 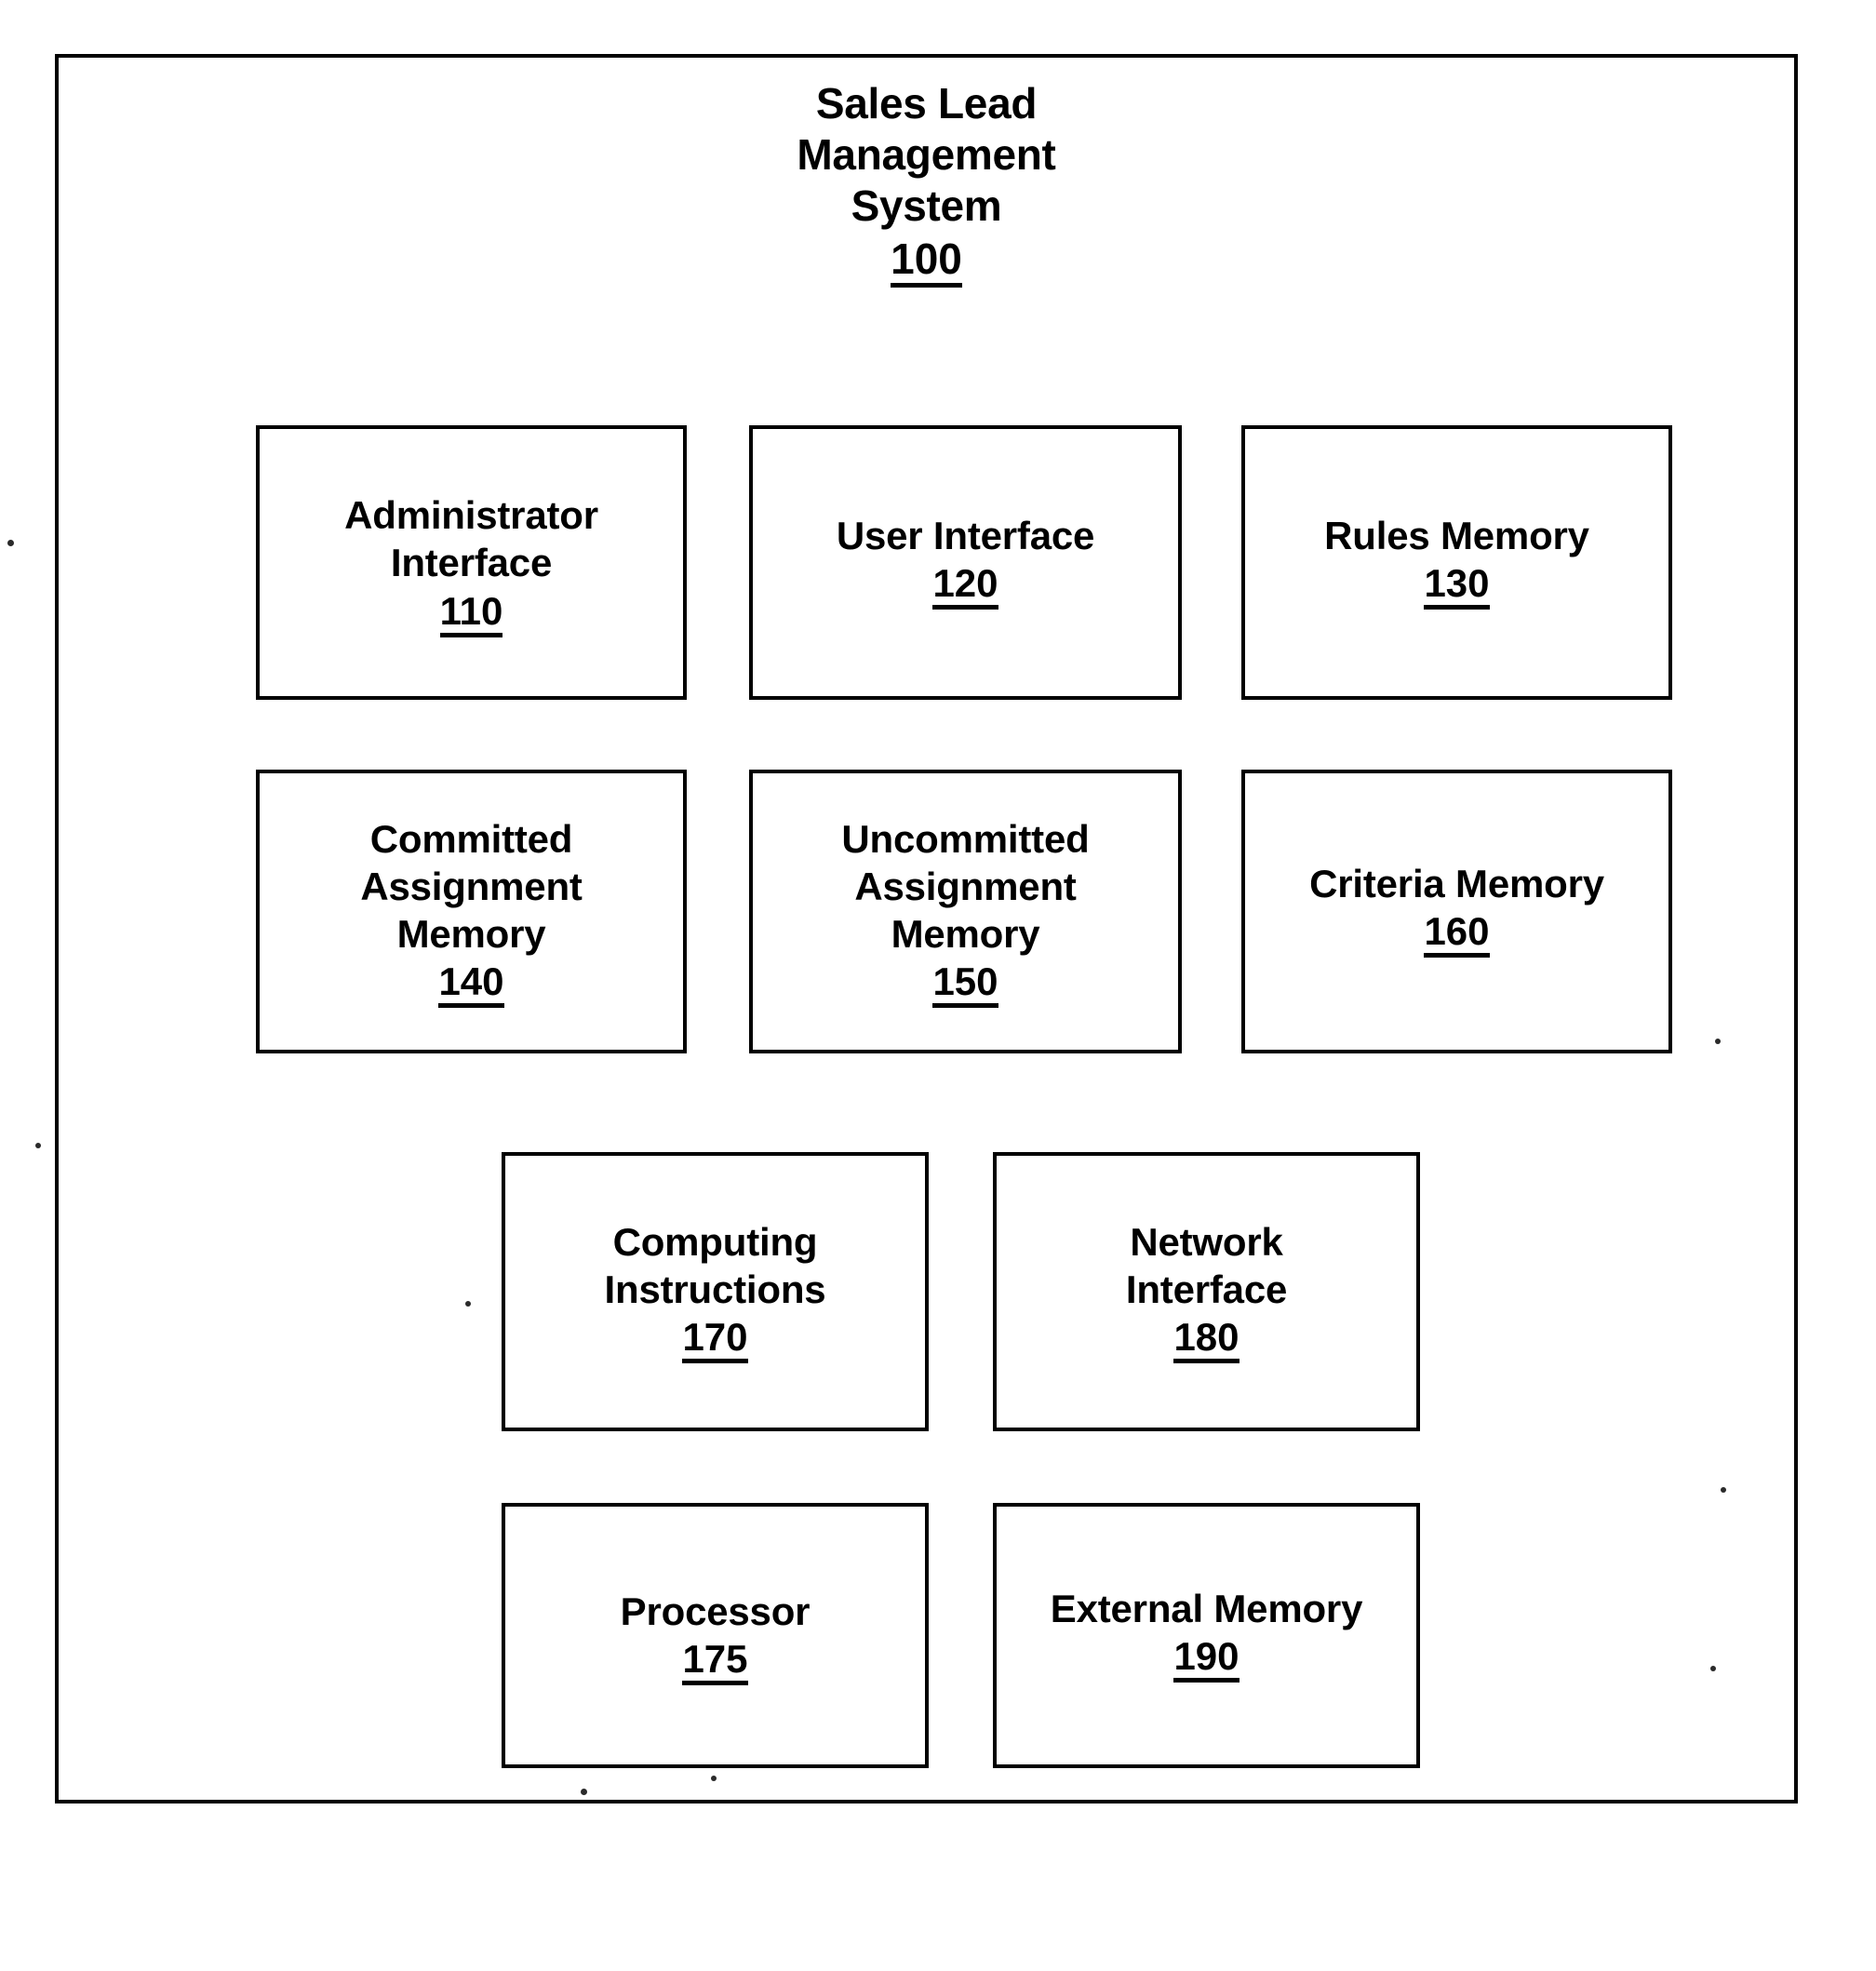 I want to click on component-box-criteria-memory: Criteria Memory 160, so click(x=1456, y=912).